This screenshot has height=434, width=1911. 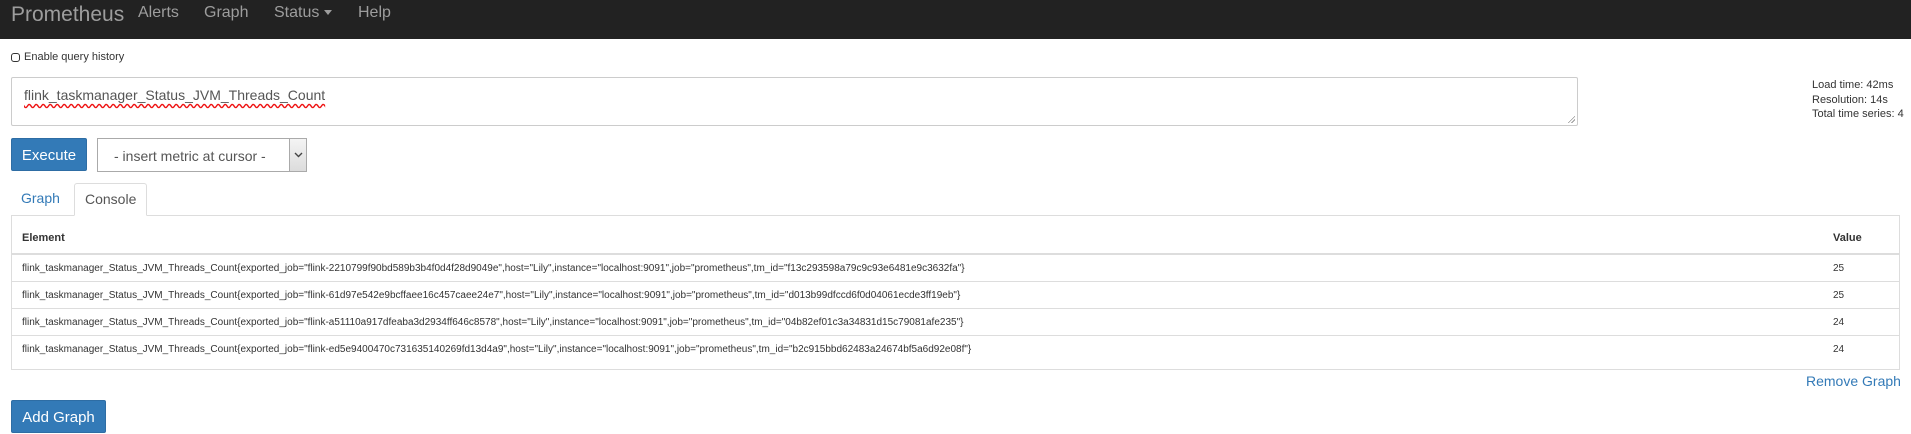 I want to click on nav-alerts: Alerts, so click(x=158, y=13).